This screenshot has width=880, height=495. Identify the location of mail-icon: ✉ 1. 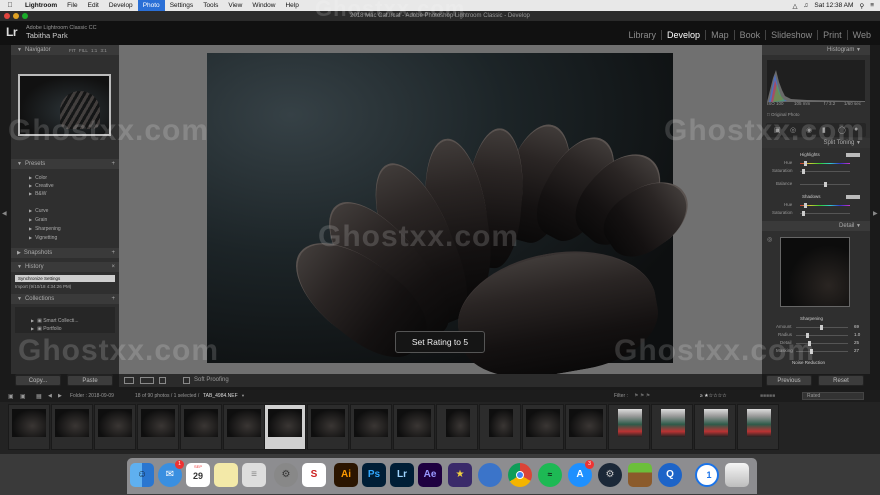
(171, 473).